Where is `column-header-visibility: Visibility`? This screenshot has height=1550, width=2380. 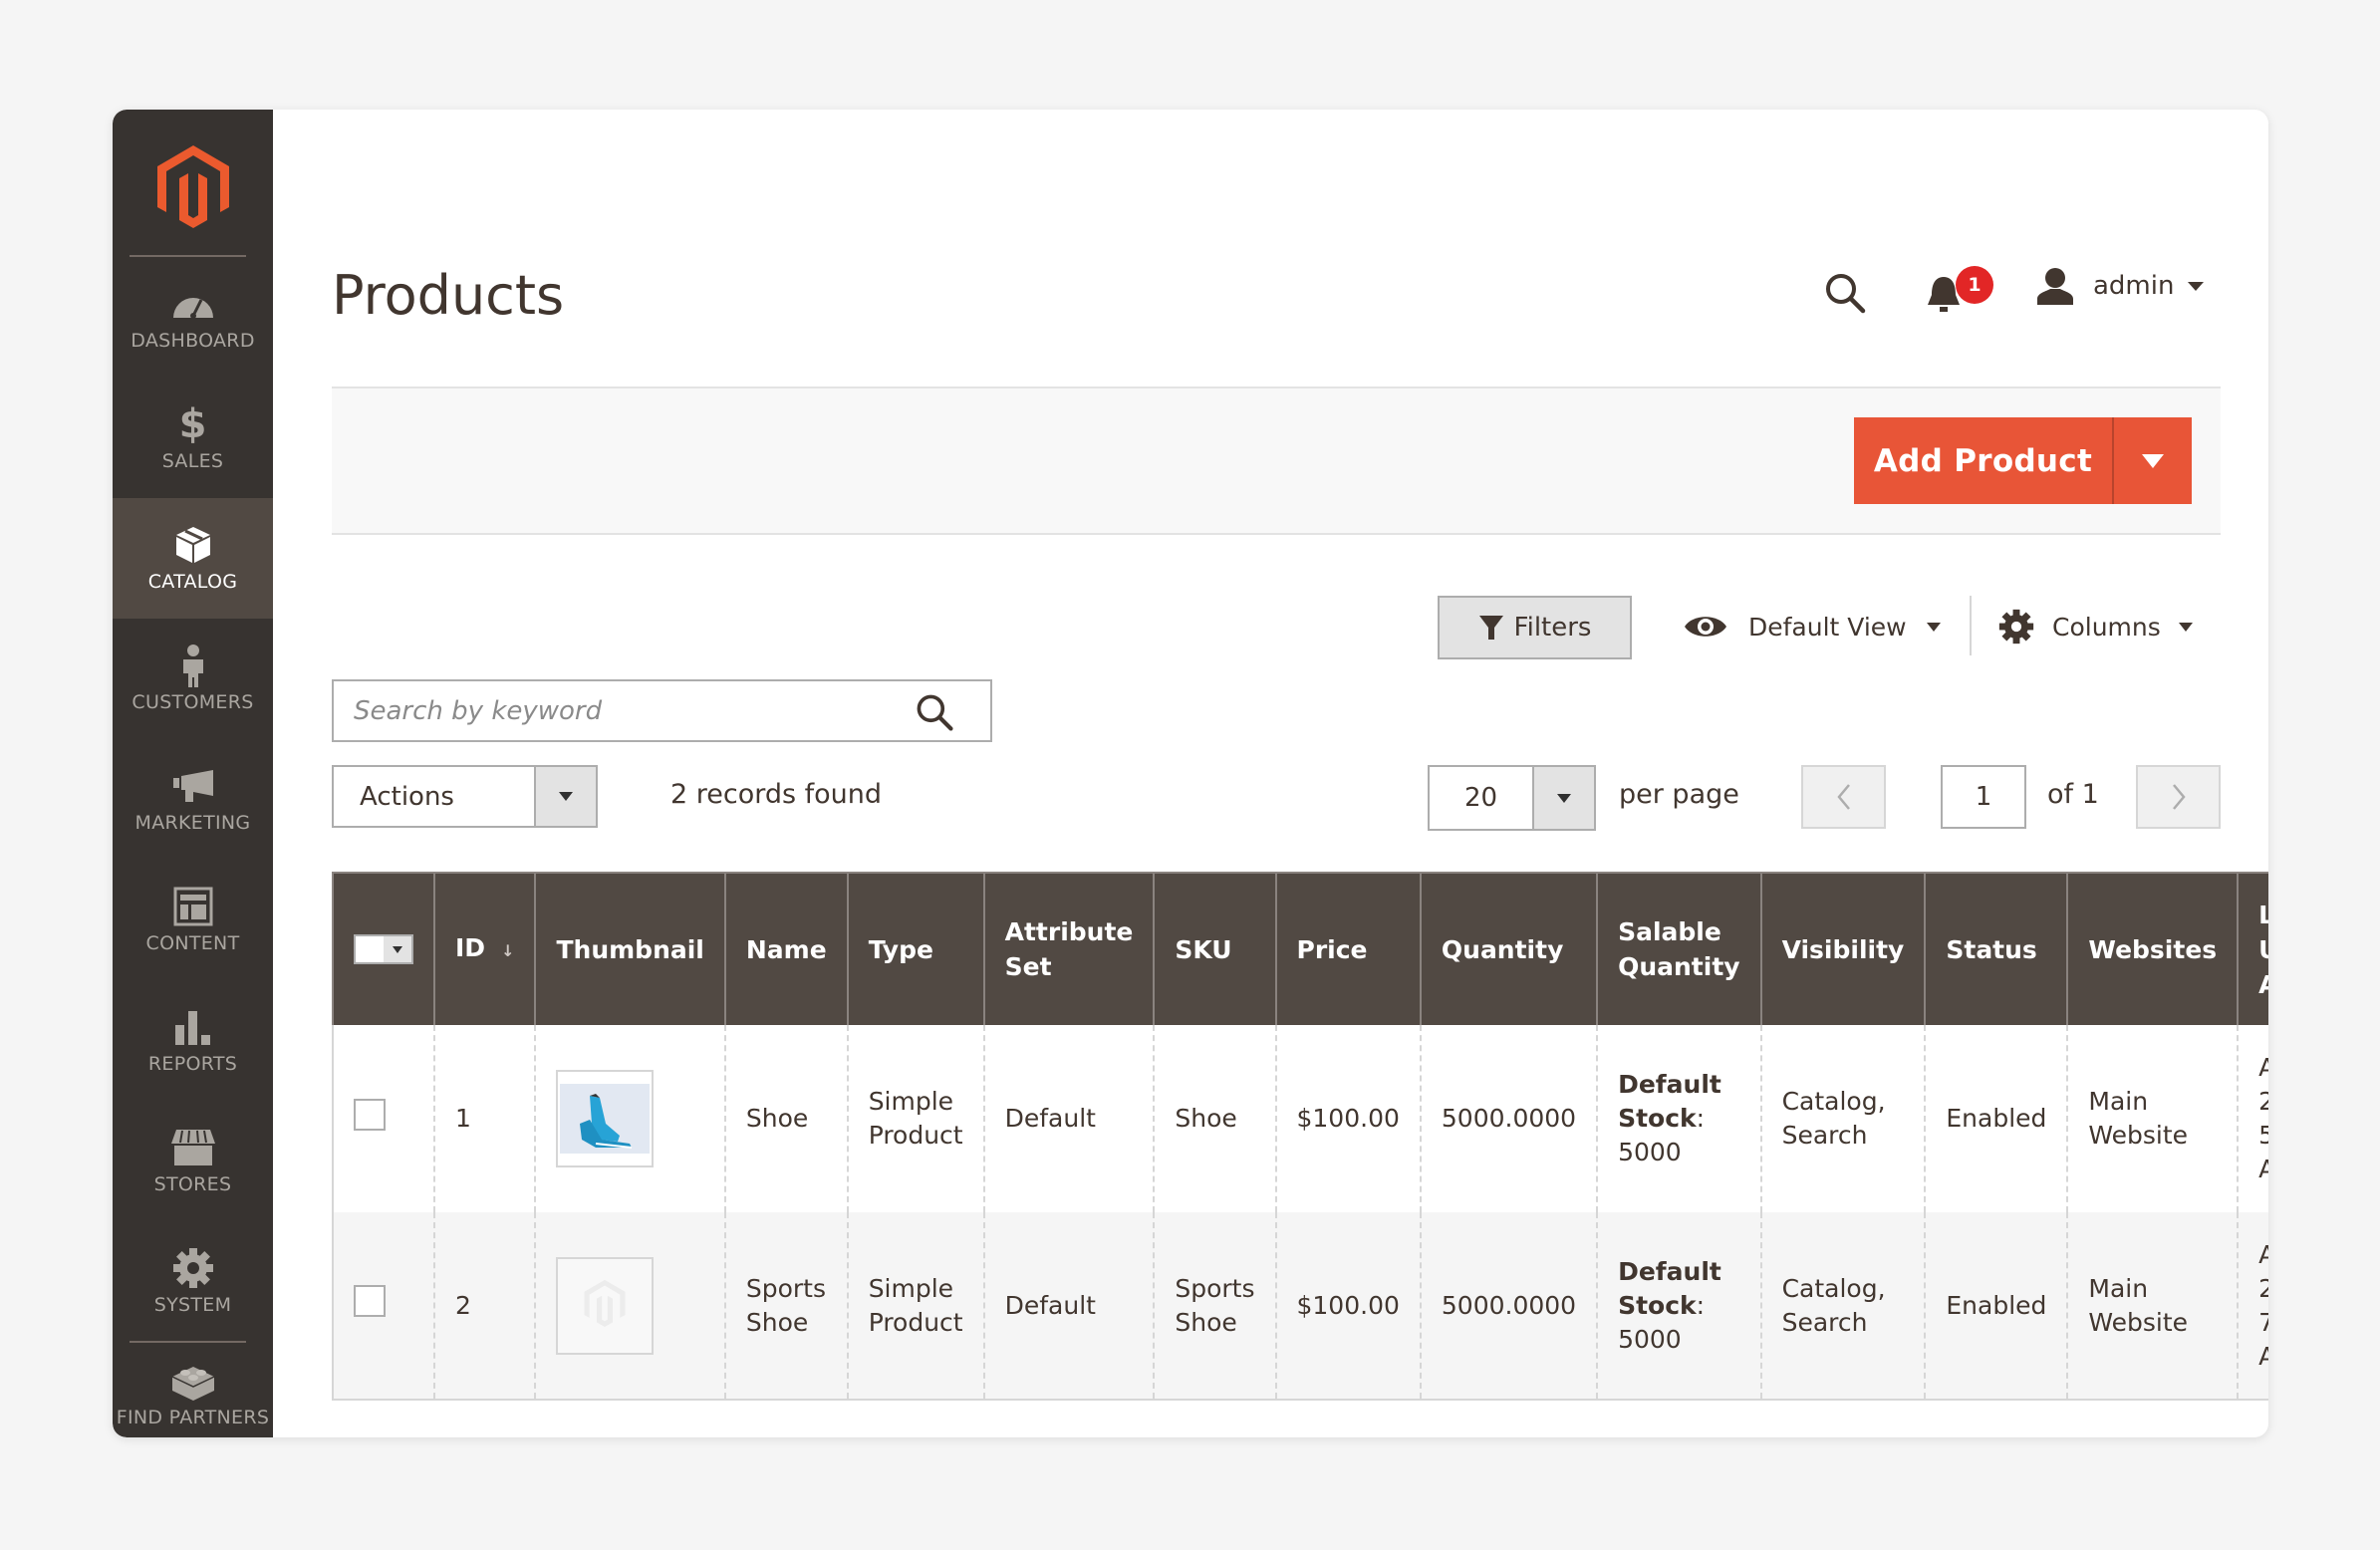 column-header-visibility: Visibility is located at coordinates (1843, 949).